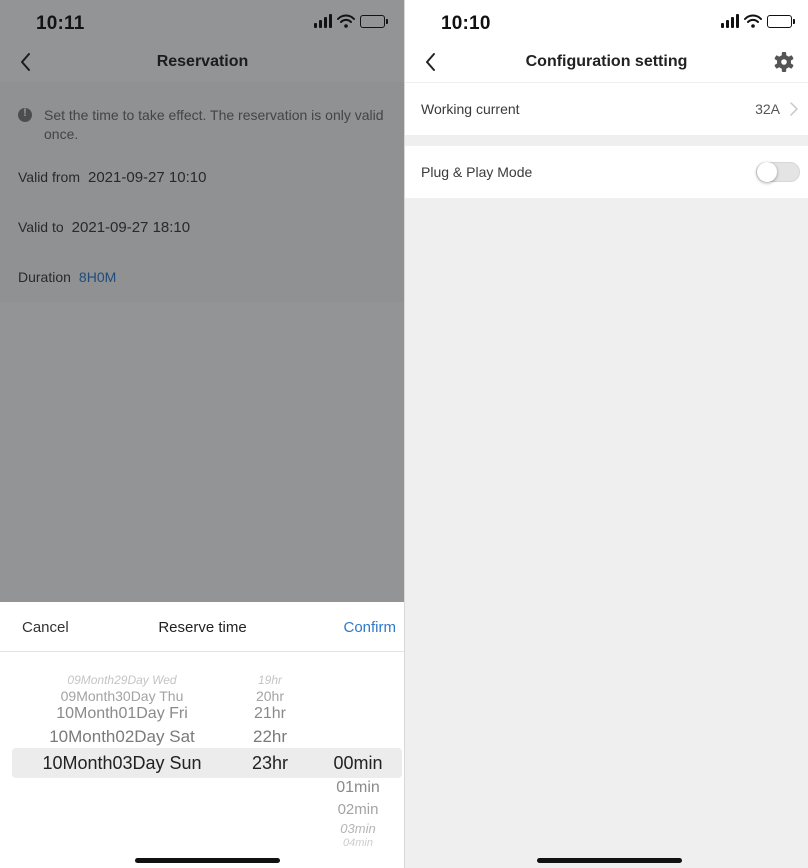  What do you see at coordinates (477, 172) in the screenshot?
I see `plug-play-label: Plug & Play Mode` at bounding box center [477, 172].